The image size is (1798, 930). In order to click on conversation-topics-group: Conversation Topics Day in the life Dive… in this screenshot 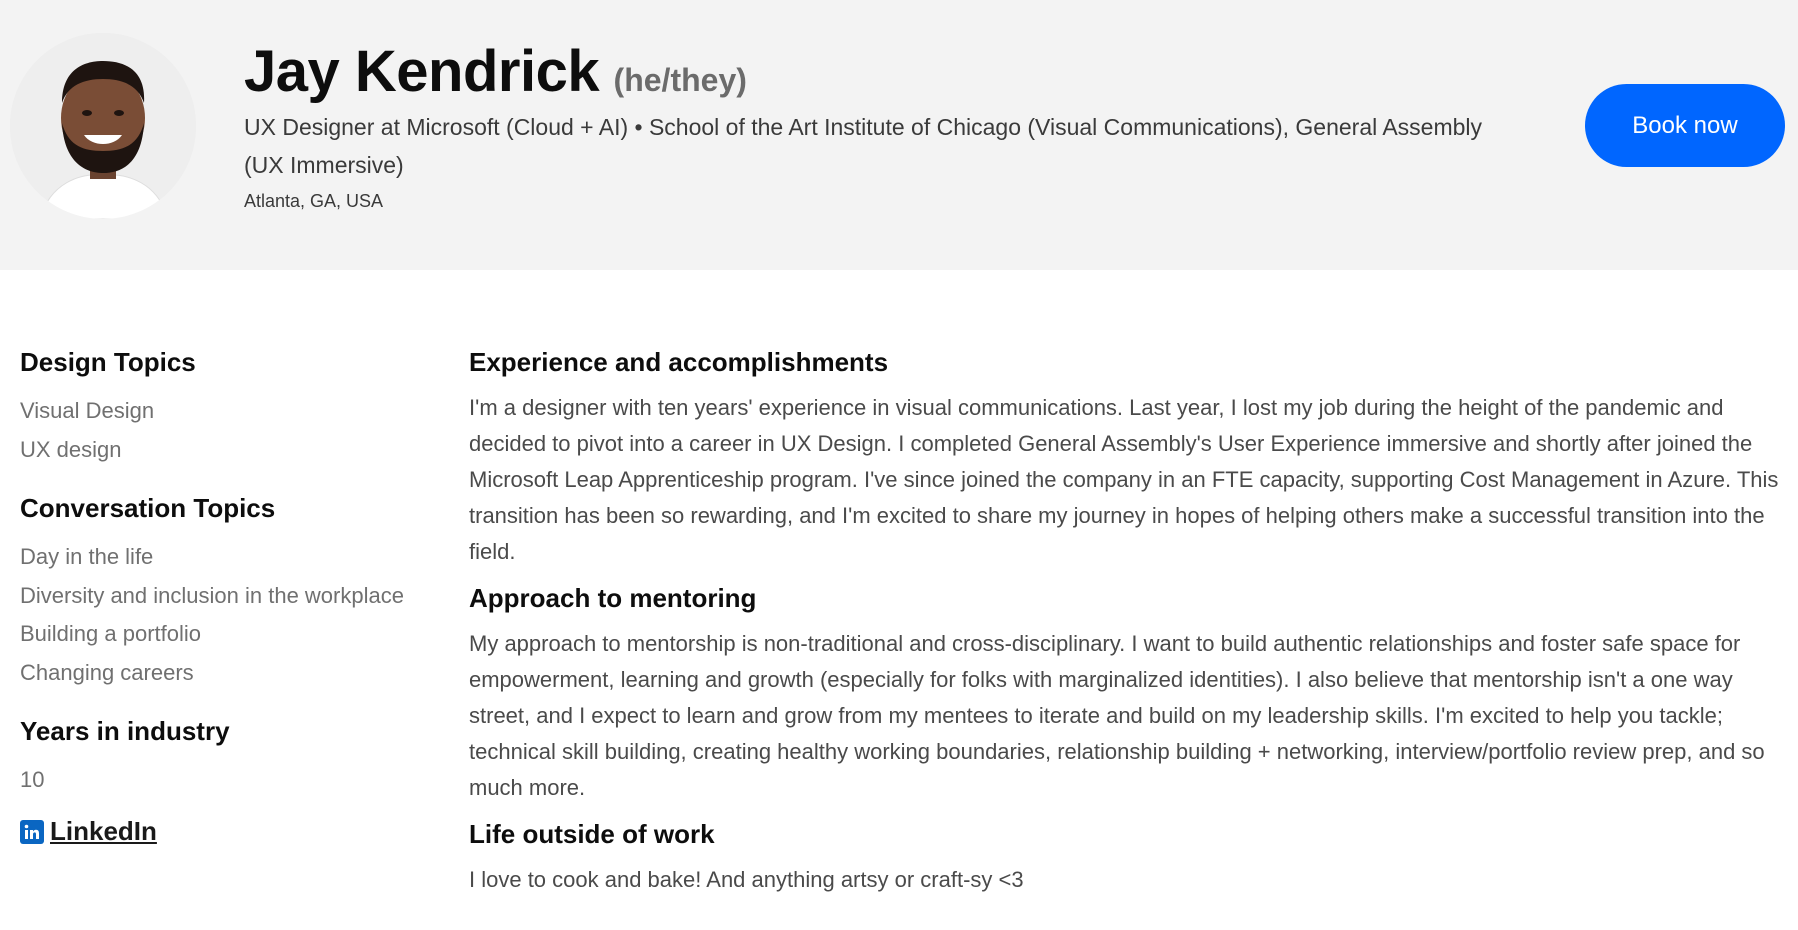, I will do `click(230, 589)`.